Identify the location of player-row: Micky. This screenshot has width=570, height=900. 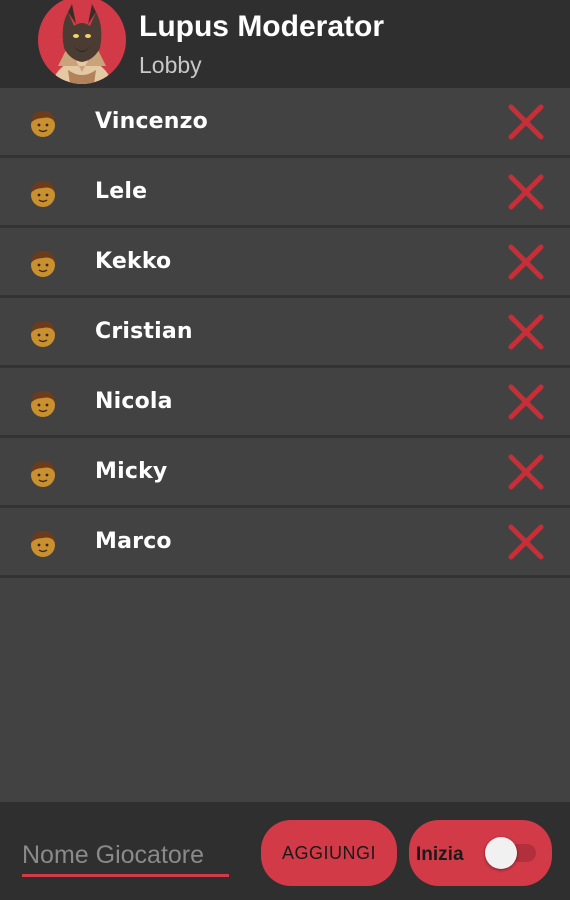
(285, 473).